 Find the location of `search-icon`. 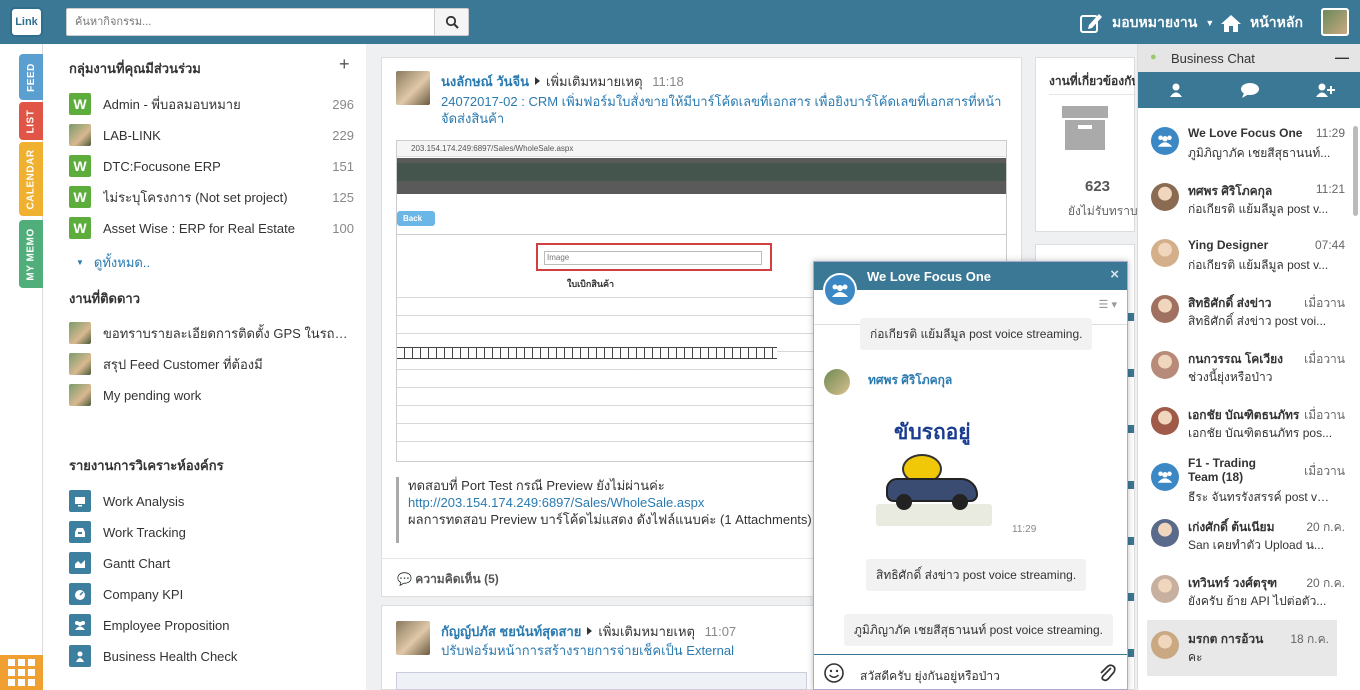

search-icon is located at coordinates (452, 22).